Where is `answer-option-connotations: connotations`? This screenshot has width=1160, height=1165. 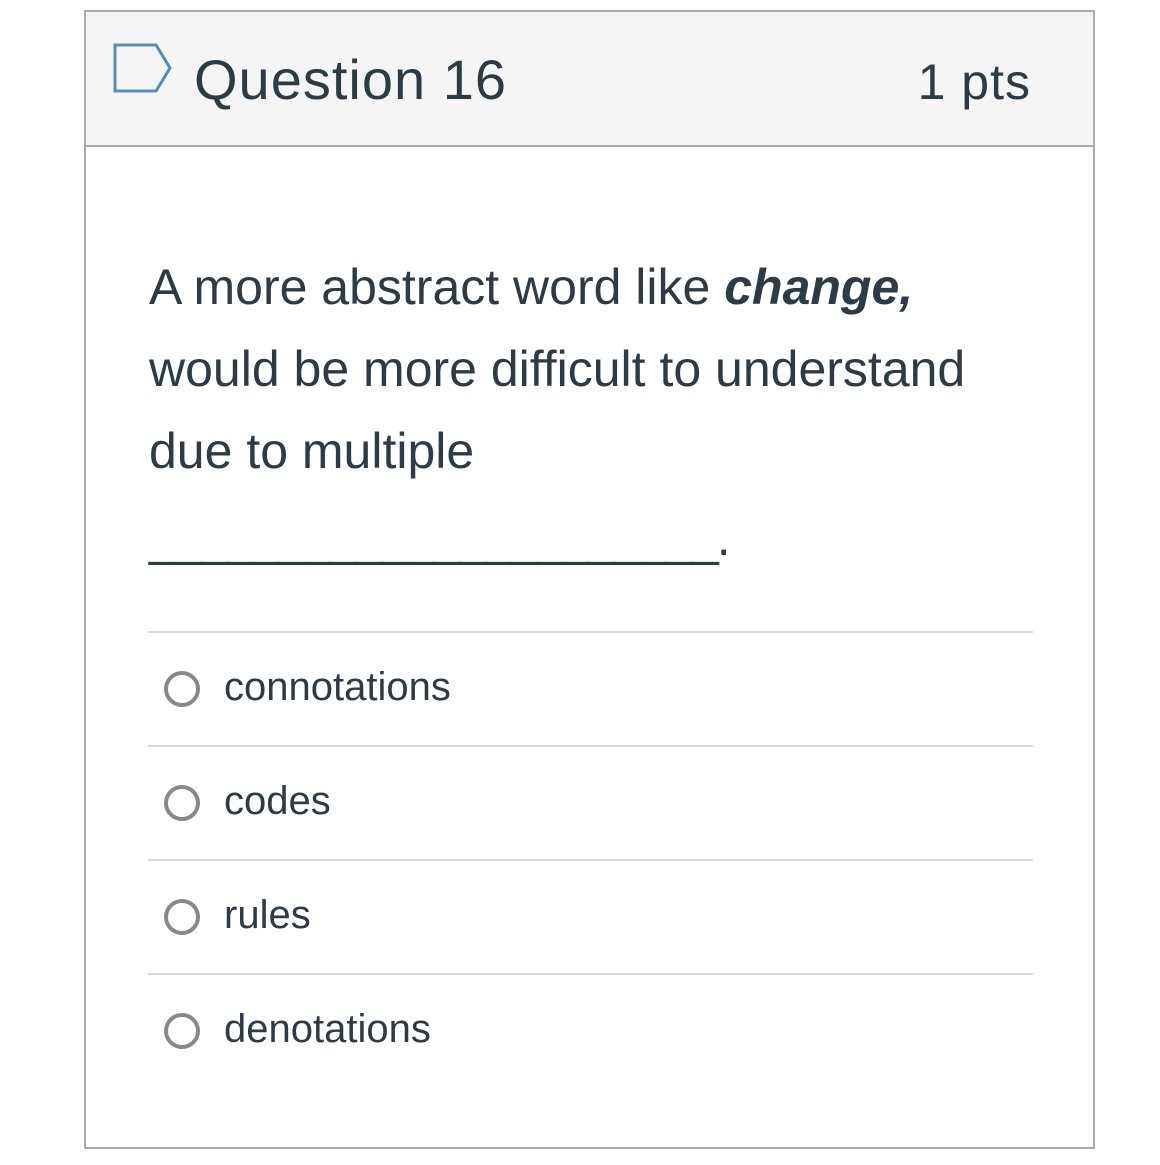
answer-option-connotations: connotations is located at coordinates (590, 688).